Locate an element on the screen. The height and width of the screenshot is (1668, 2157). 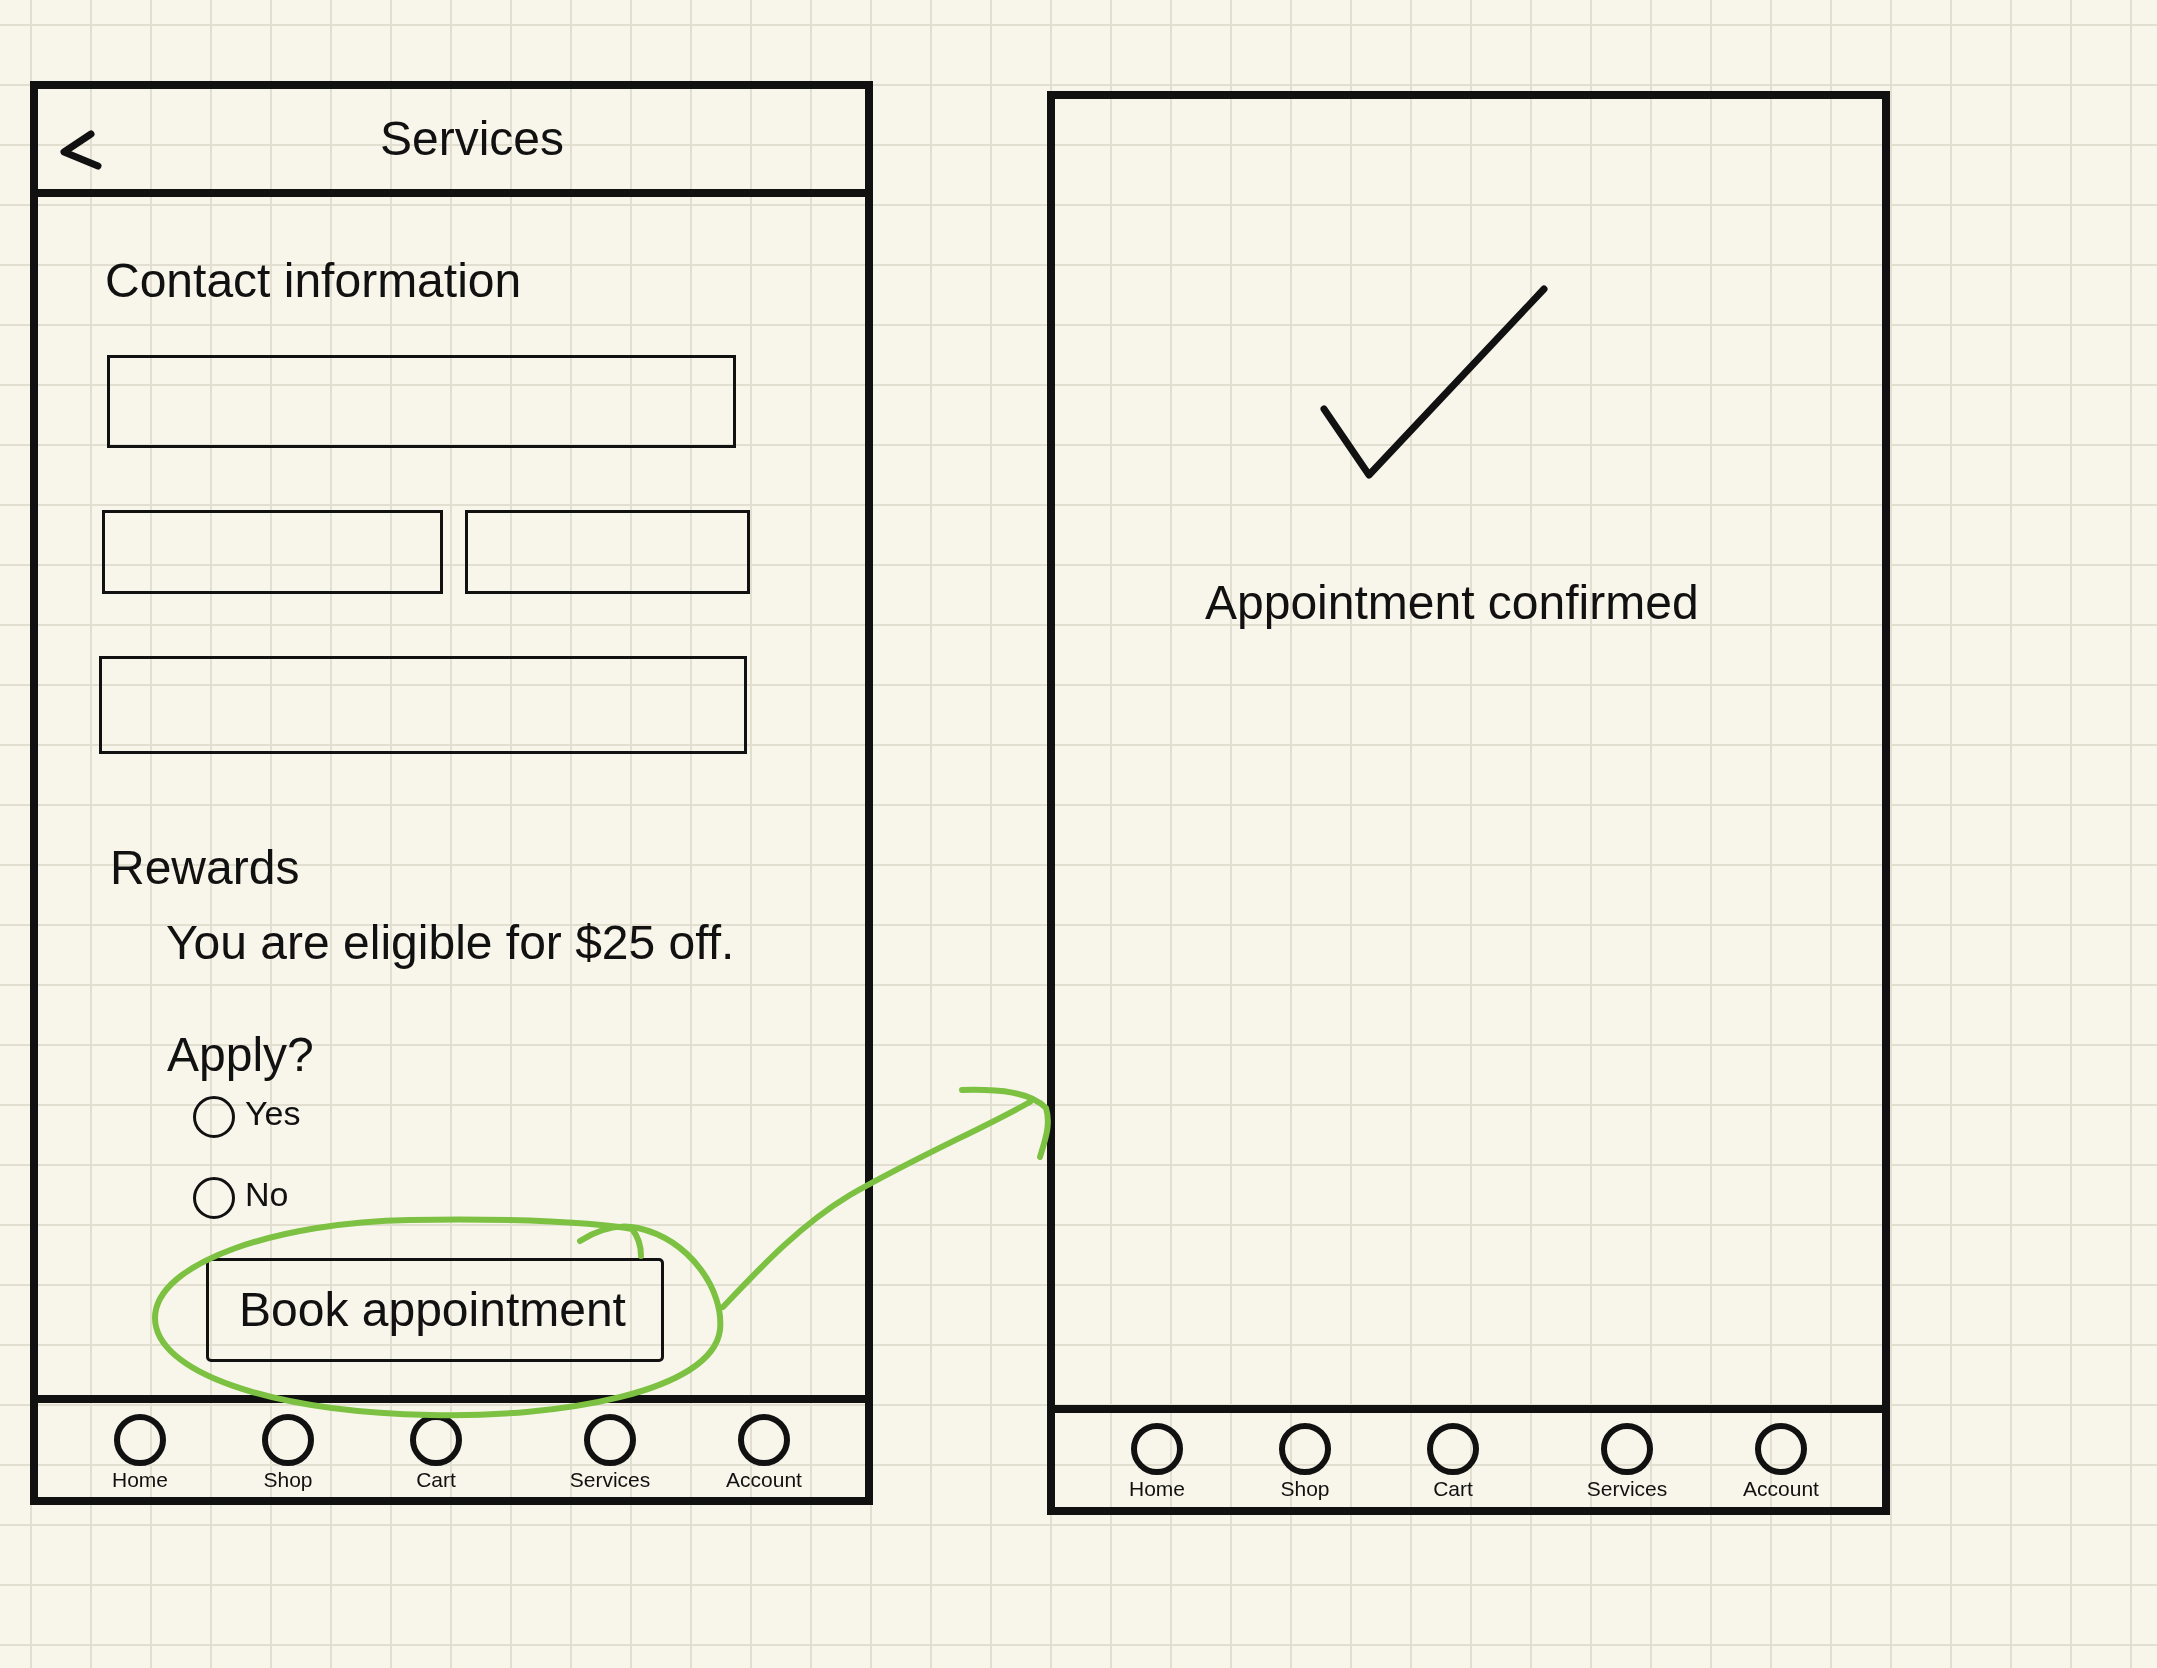
back-icon is located at coordinates (81, 150).